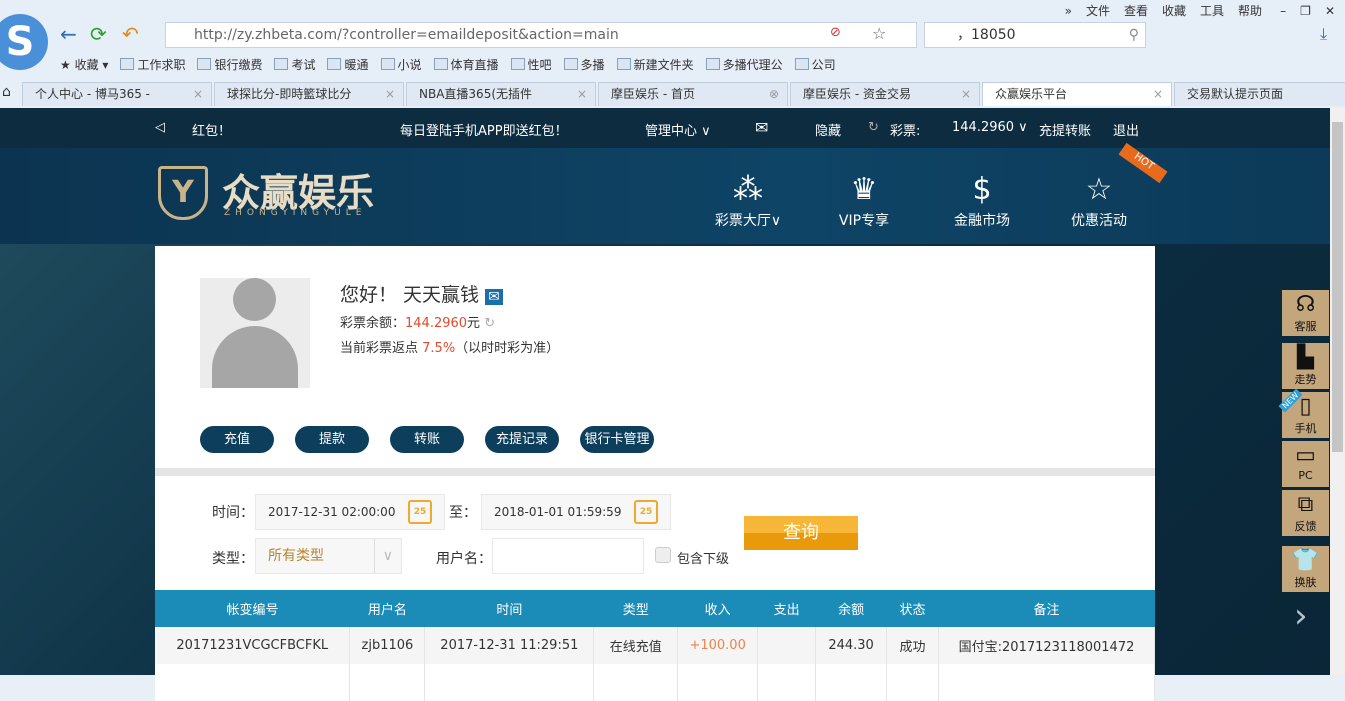  I want to click on menu-more: », so click(1068, 11).